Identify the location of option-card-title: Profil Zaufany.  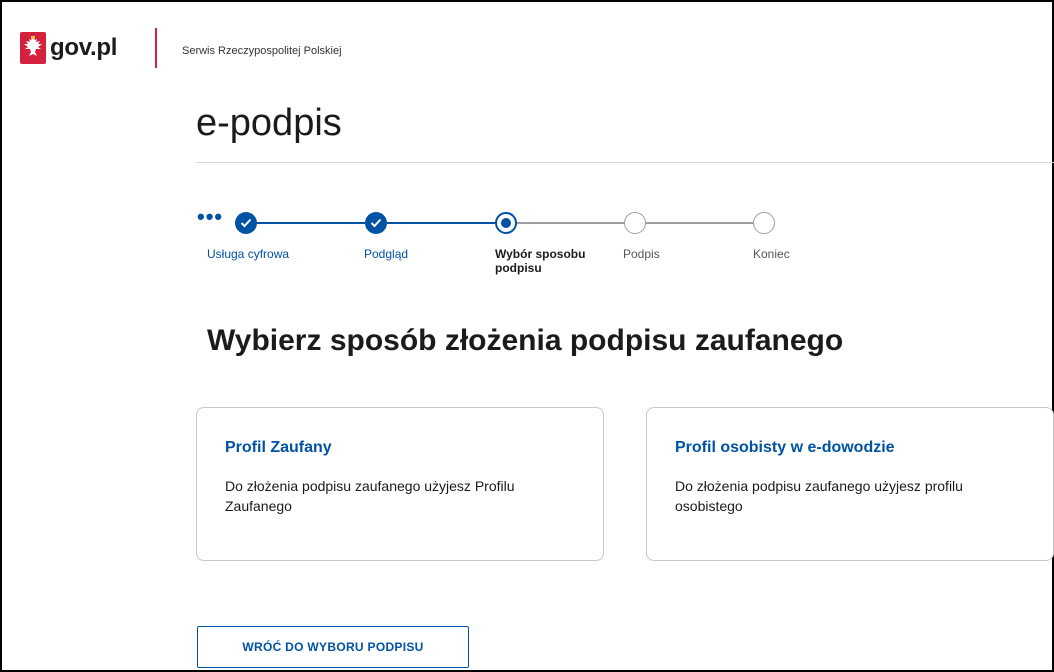
(278, 447).